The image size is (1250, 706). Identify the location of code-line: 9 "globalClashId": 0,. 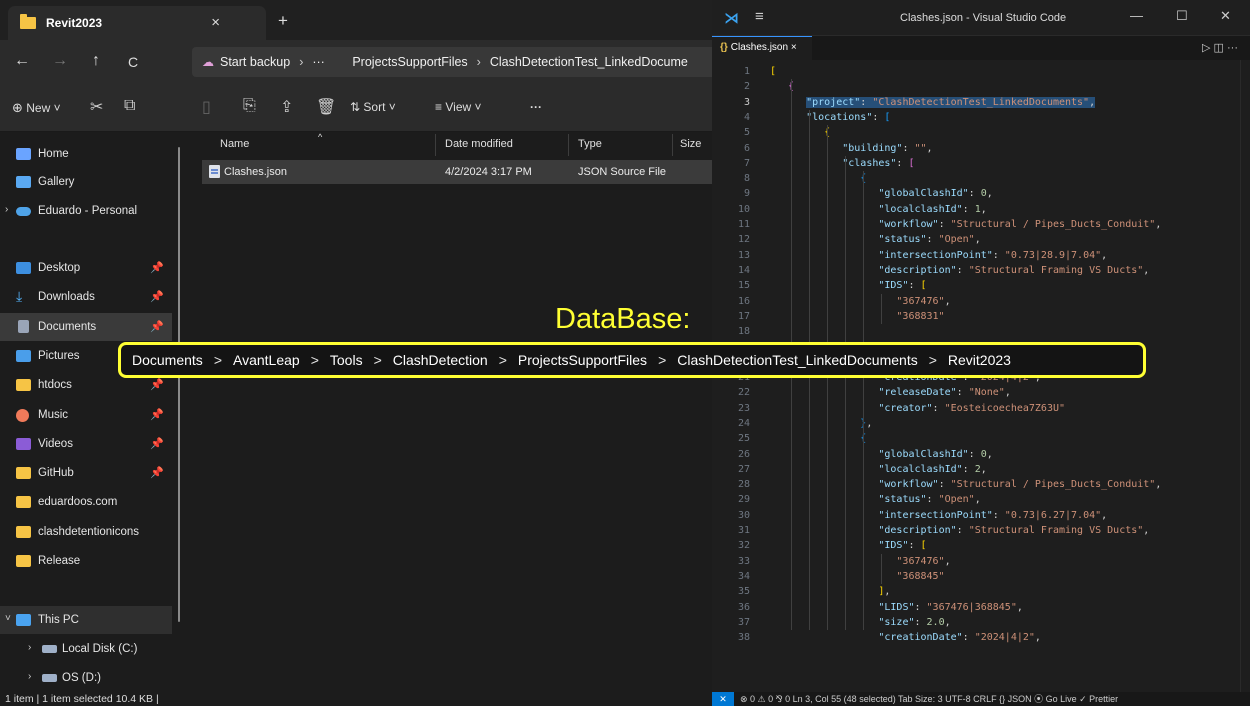
(981, 193).